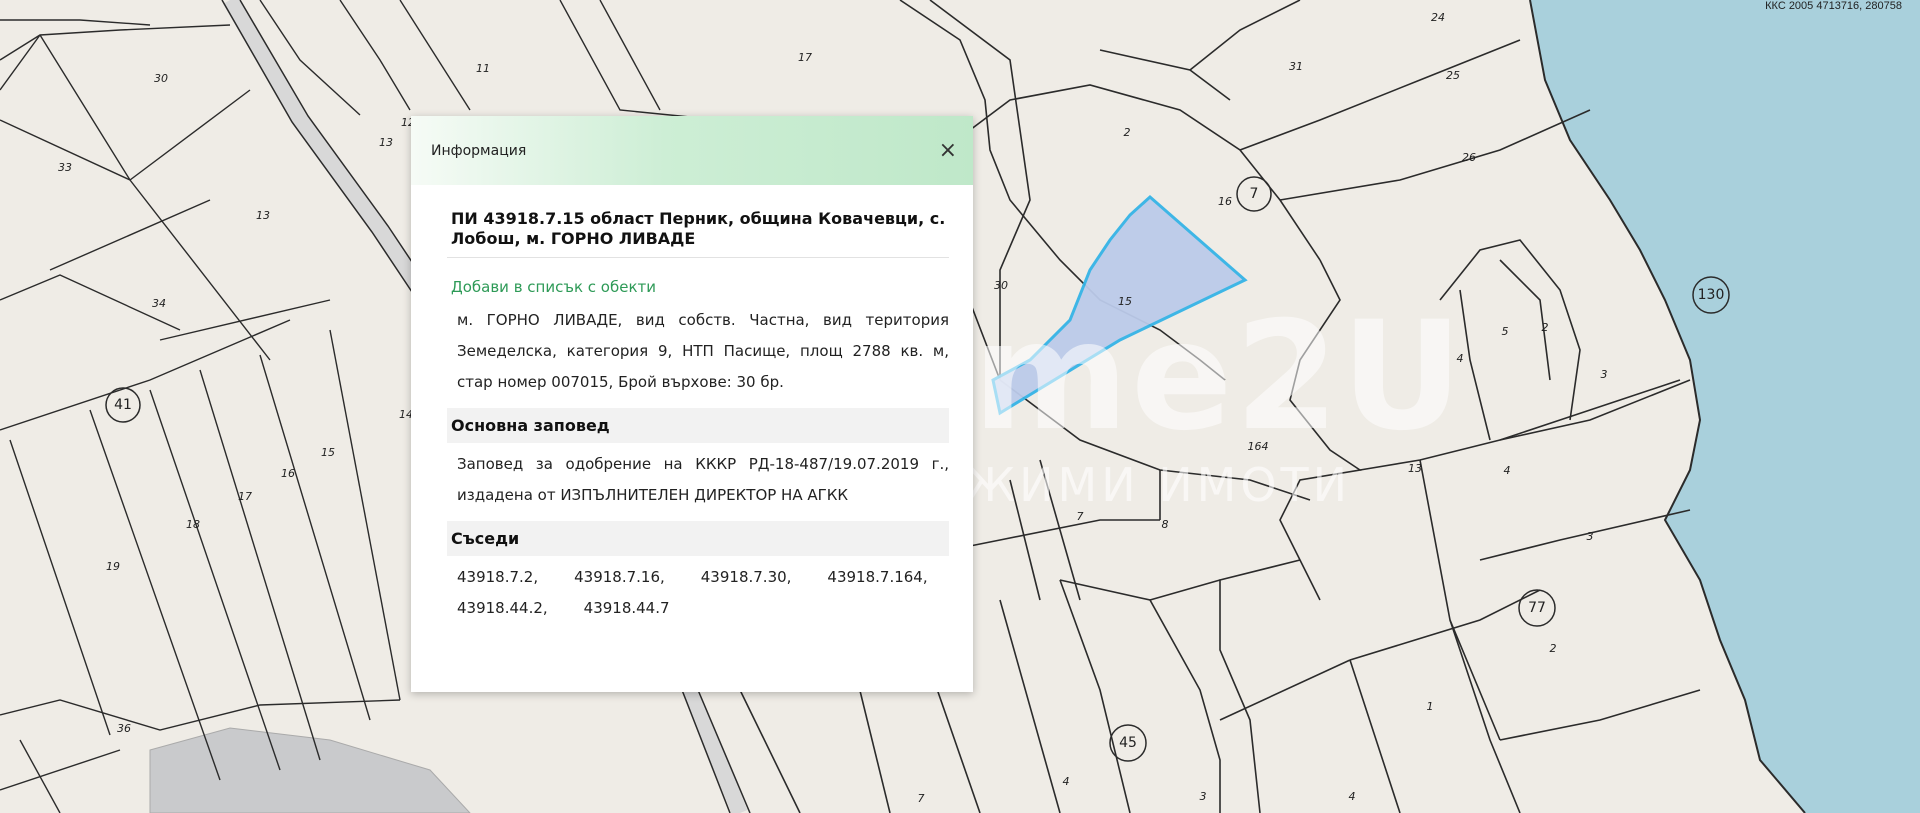 Image resolution: width=1920 pixels, height=813 pixels. I want to click on plot-label: 19, so click(113, 566).